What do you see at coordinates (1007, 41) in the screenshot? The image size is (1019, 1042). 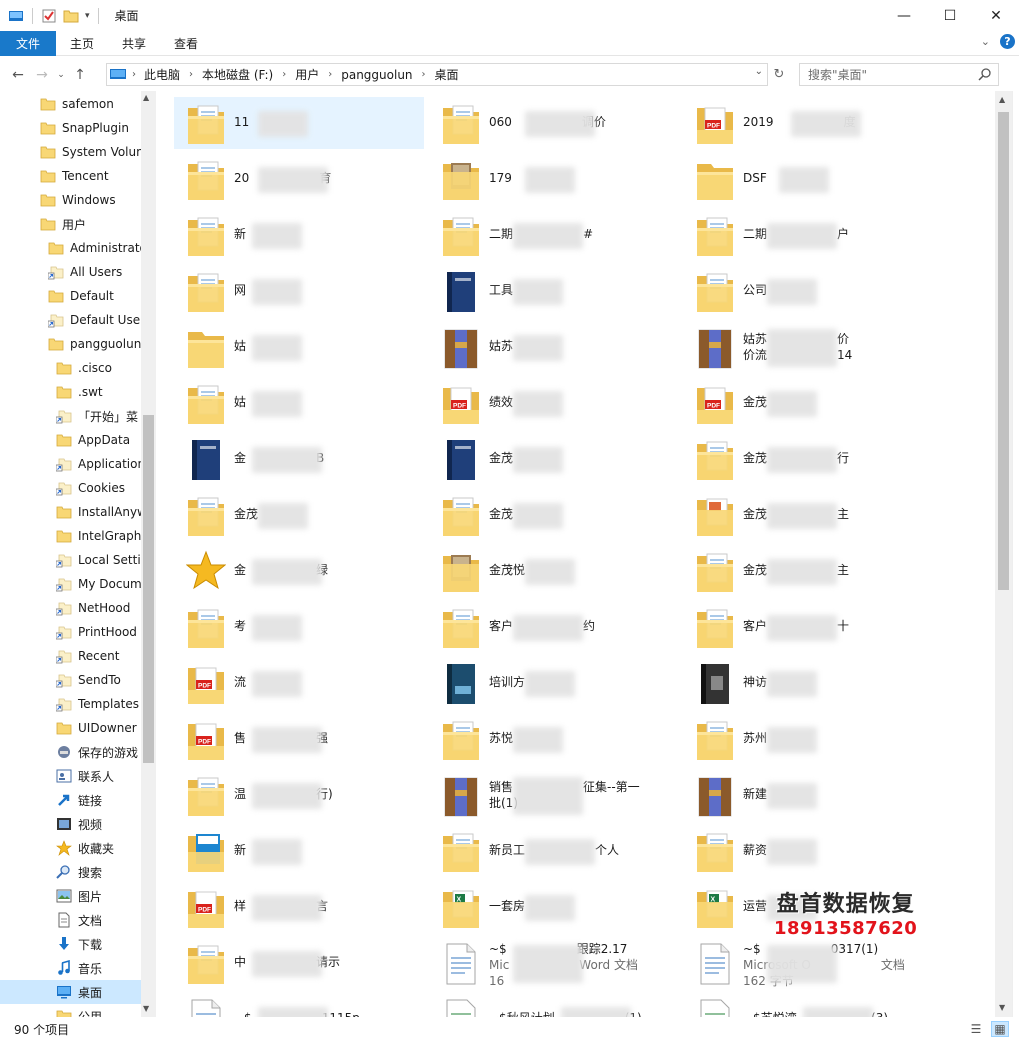 I see `help-icon: ?` at bounding box center [1007, 41].